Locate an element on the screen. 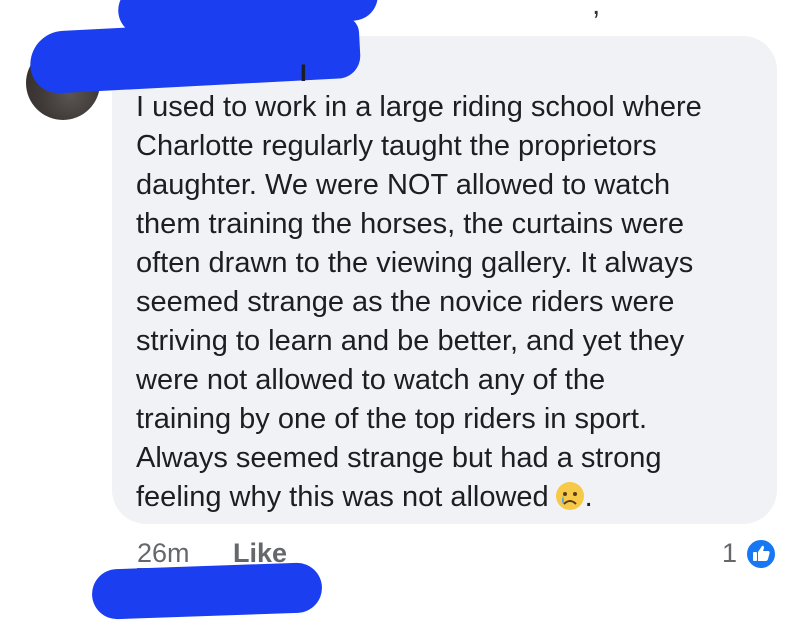  redaction-mark-bottom is located at coordinates (207, 591).